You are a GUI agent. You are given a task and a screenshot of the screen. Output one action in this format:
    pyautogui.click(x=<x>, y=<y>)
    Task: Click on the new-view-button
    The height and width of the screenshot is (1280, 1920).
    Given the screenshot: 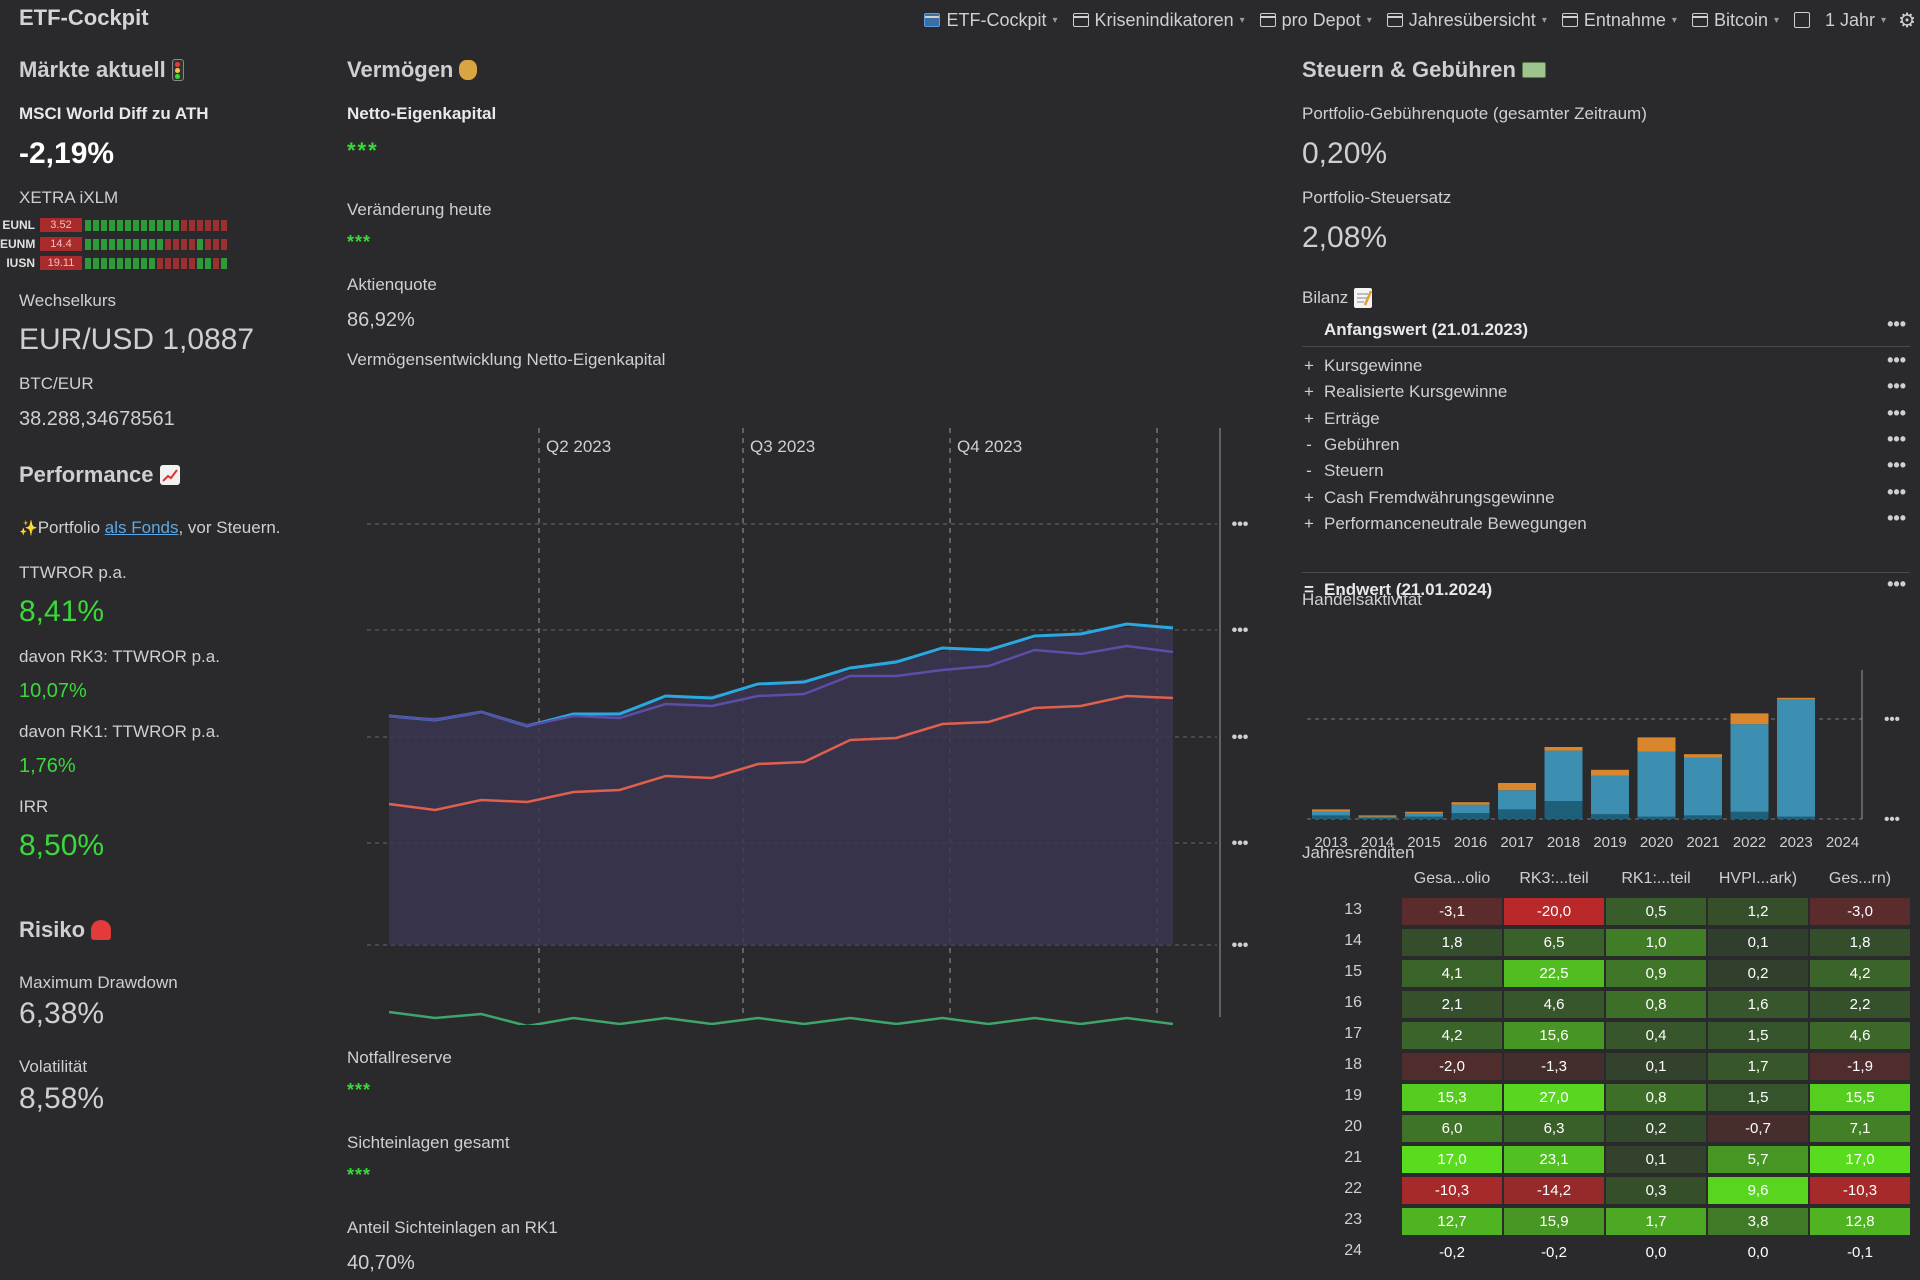 What is the action you would take?
    pyautogui.click(x=1802, y=20)
    